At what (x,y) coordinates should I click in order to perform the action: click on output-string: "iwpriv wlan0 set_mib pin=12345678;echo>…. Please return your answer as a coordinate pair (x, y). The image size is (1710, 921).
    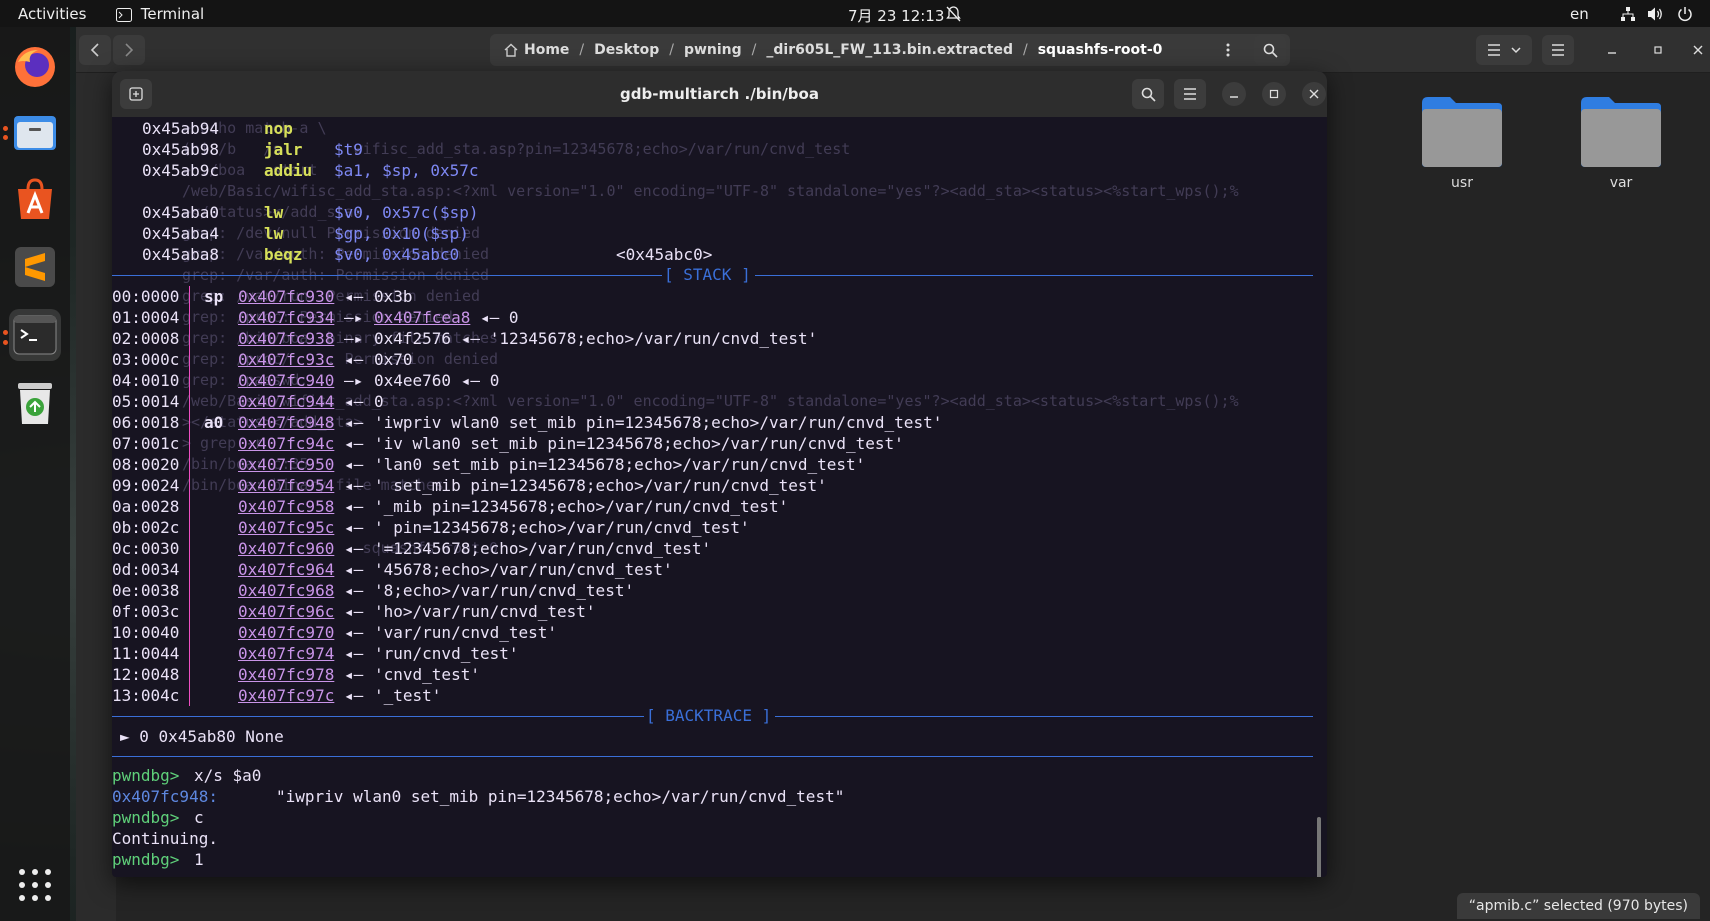
    Looking at the image, I should click on (560, 796).